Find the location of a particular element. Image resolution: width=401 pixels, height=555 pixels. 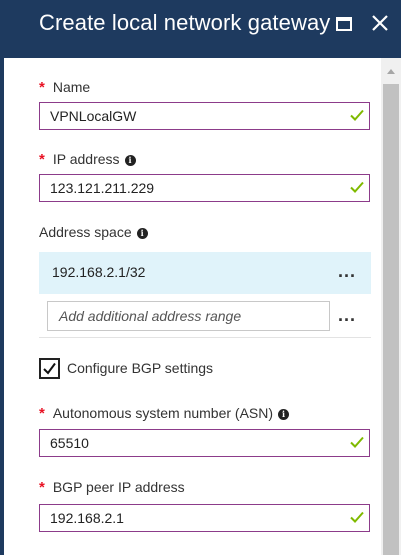

name-label-text: Name is located at coordinates (71, 87).